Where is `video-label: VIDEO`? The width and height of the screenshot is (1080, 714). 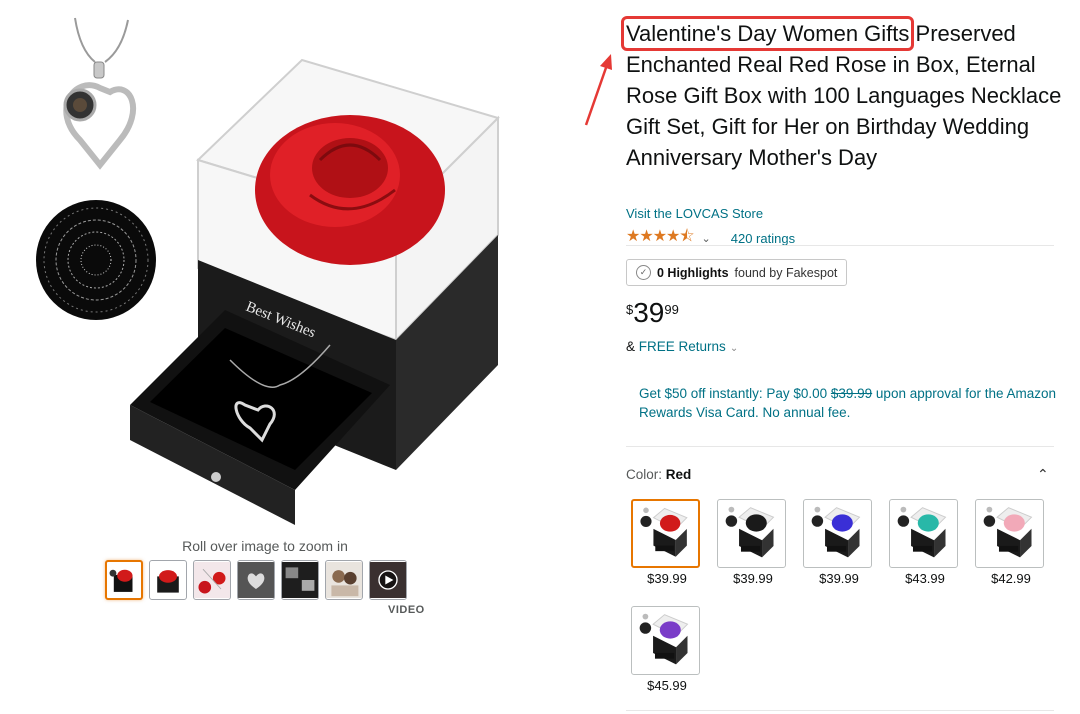
video-label: VIDEO is located at coordinates (406, 610).